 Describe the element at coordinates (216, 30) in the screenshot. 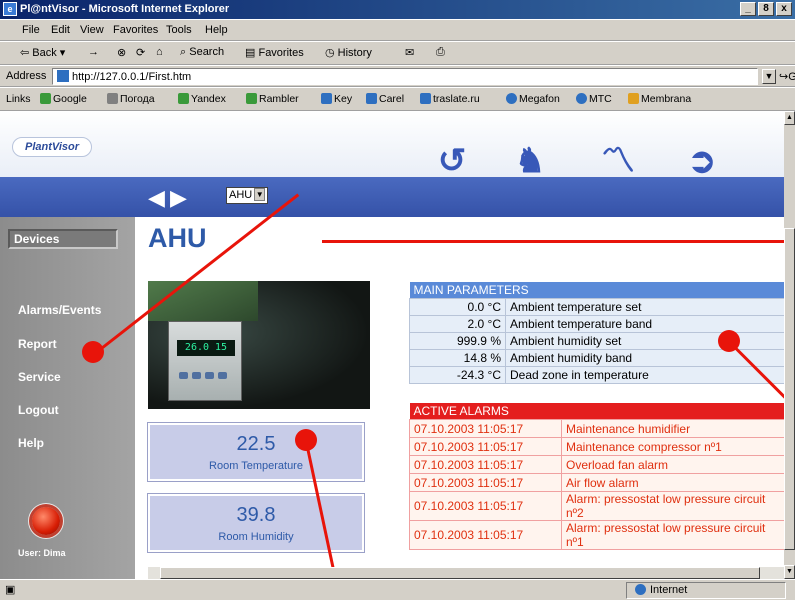

I see `menu-help: Help` at that location.